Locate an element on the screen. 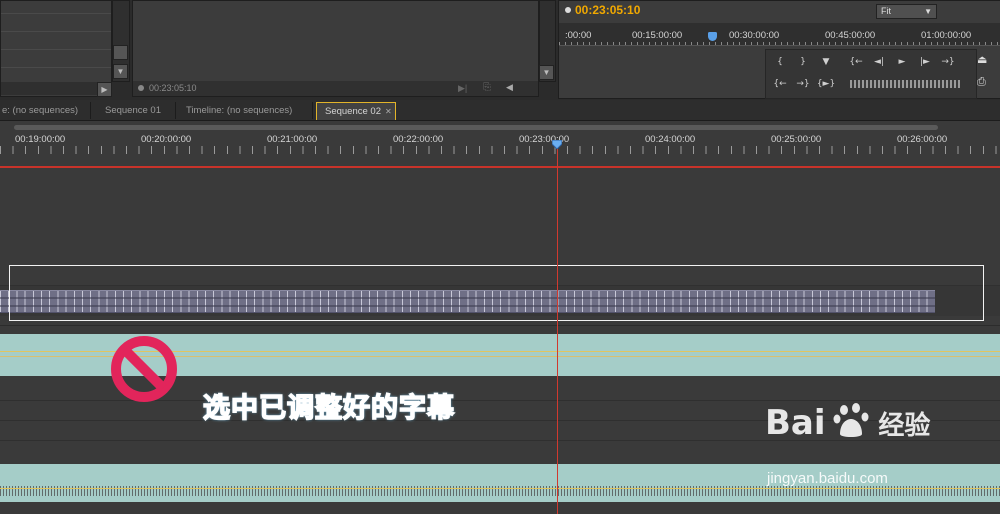 This screenshot has height=514, width=1000. watermark-url: jingyan.baidu.com is located at coordinates (827, 478).